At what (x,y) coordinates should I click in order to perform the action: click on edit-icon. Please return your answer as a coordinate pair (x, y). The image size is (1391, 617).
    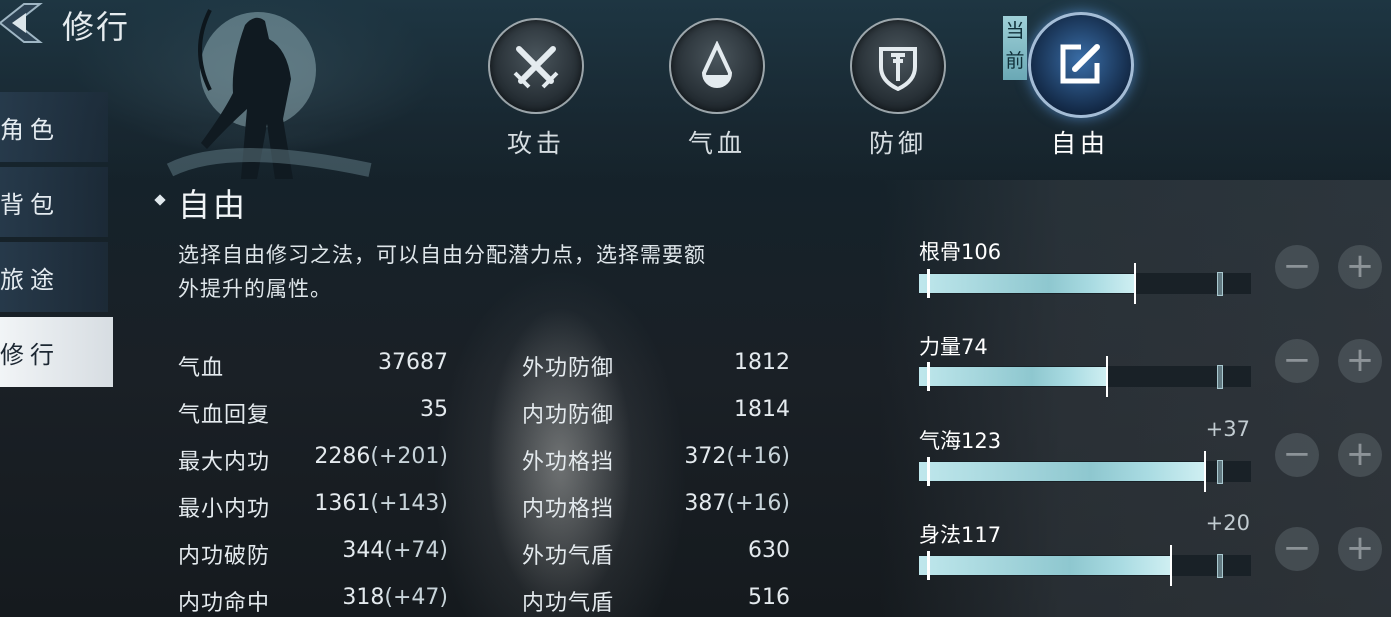
    Looking at the image, I should click on (1080, 64).